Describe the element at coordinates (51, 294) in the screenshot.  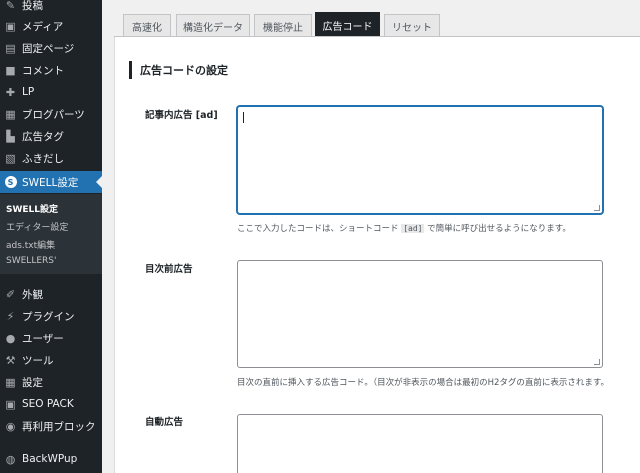
I see `menu-appearance: ✐ 外観` at that location.